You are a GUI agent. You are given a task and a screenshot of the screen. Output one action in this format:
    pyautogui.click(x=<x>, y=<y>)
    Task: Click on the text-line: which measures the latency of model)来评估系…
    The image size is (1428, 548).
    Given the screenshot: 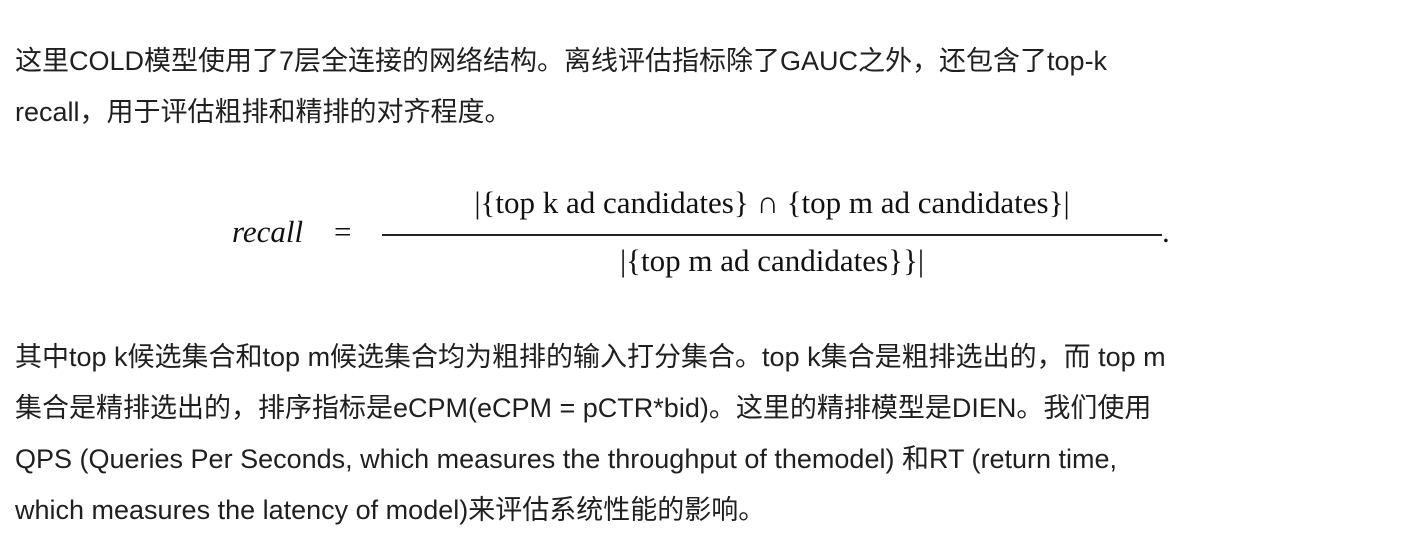 What is the action you would take?
    pyautogui.click(x=390, y=510)
    